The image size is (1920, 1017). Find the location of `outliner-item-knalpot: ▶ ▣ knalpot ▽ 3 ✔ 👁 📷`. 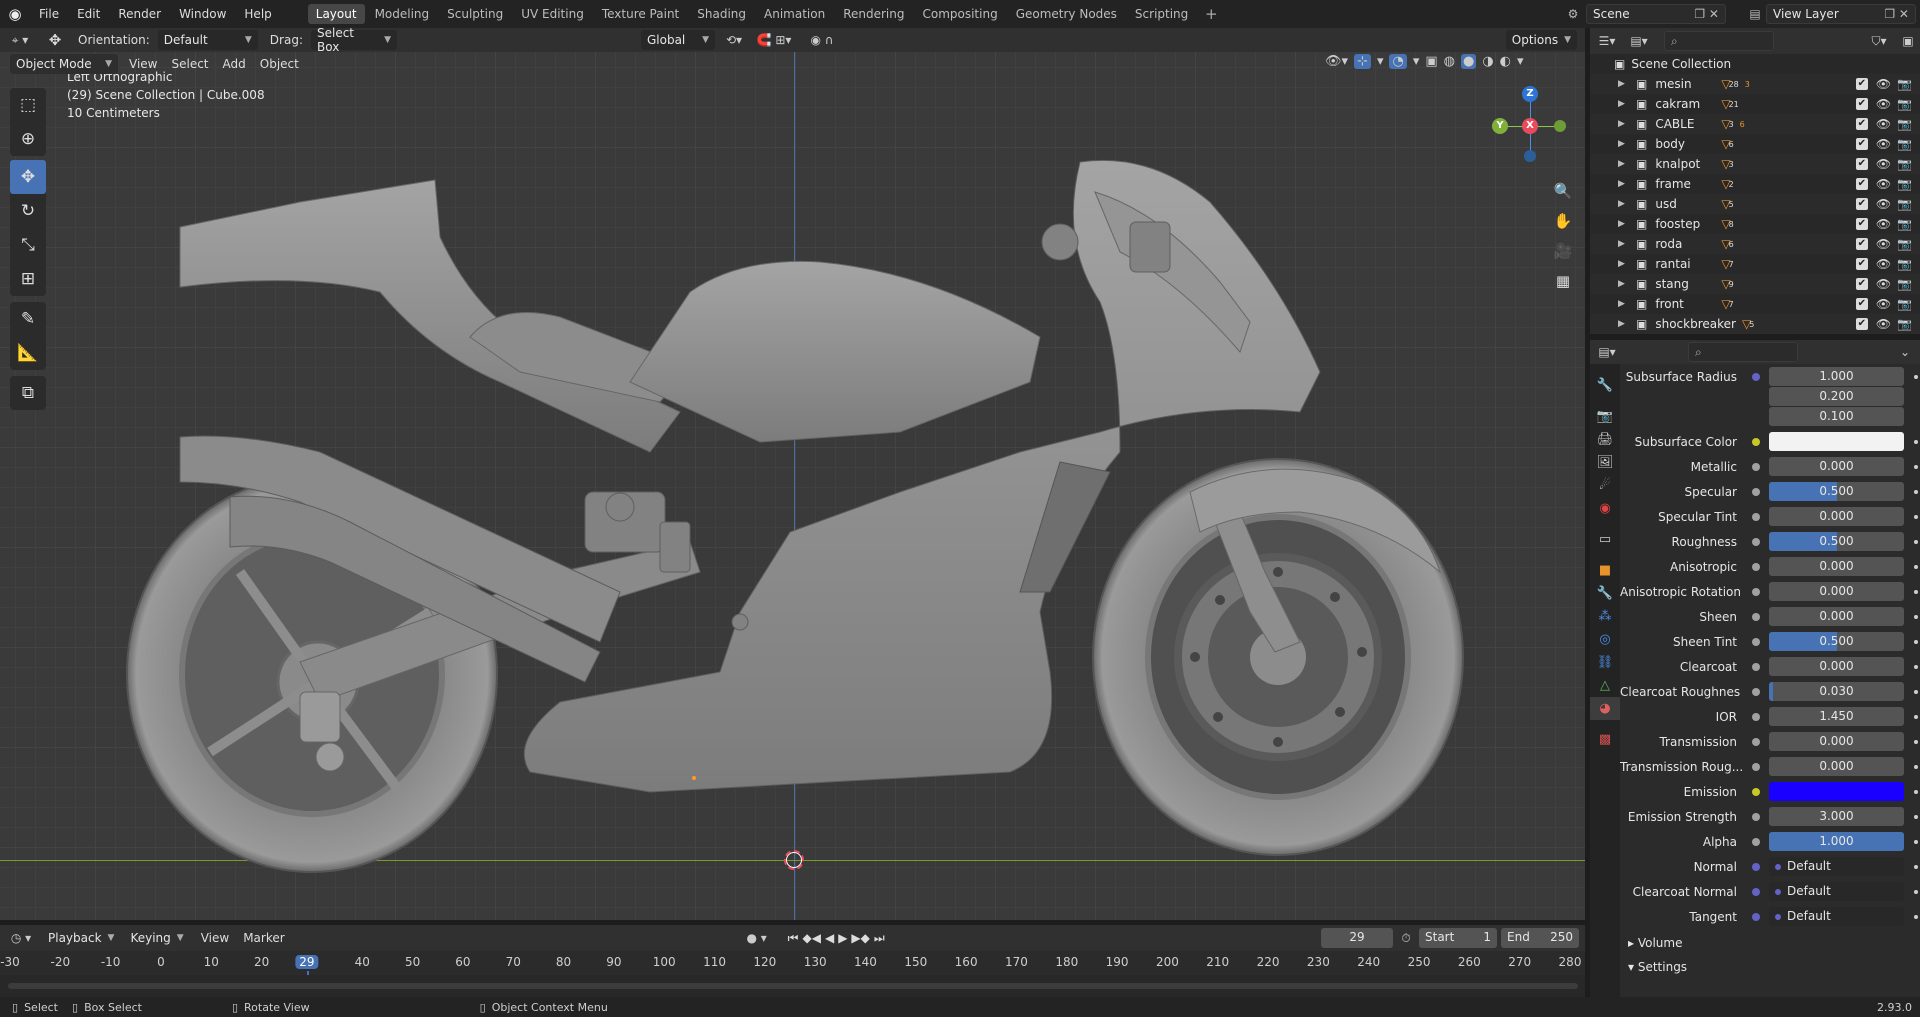

outliner-item-knalpot: ▶ ▣ knalpot ▽ 3 ✔ 👁 📷 is located at coordinates (1755, 164).